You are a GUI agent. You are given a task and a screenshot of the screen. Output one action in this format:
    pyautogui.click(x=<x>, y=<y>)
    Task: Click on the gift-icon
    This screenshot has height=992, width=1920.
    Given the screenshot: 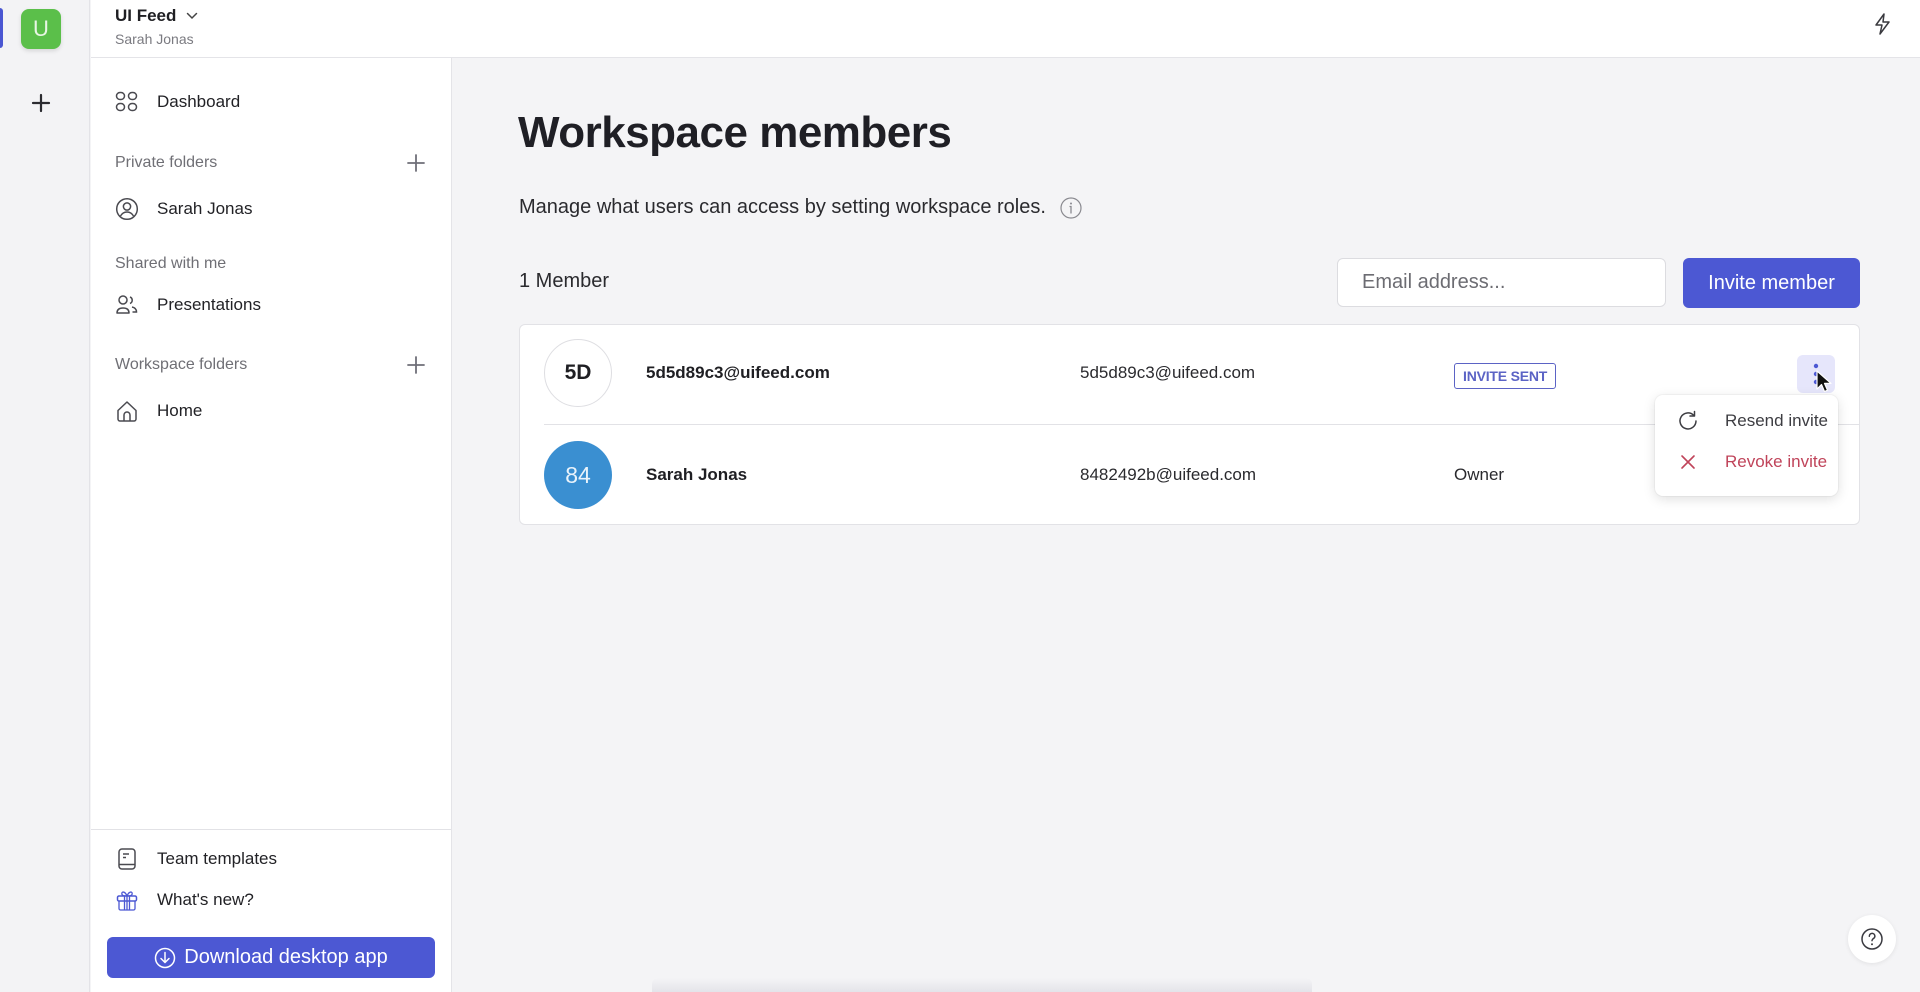 What is the action you would take?
    pyautogui.click(x=127, y=901)
    